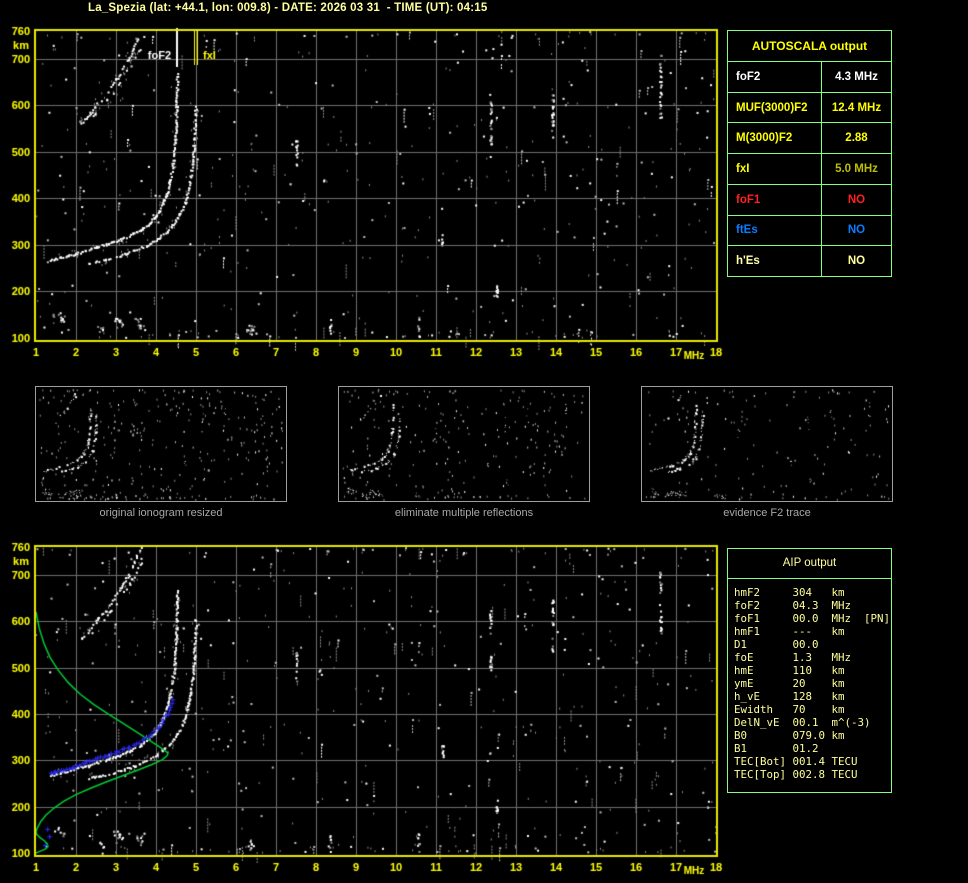  What do you see at coordinates (789, 631) in the screenshot?
I see `aip-row-hmf1: hmF1 --- km` at bounding box center [789, 631].